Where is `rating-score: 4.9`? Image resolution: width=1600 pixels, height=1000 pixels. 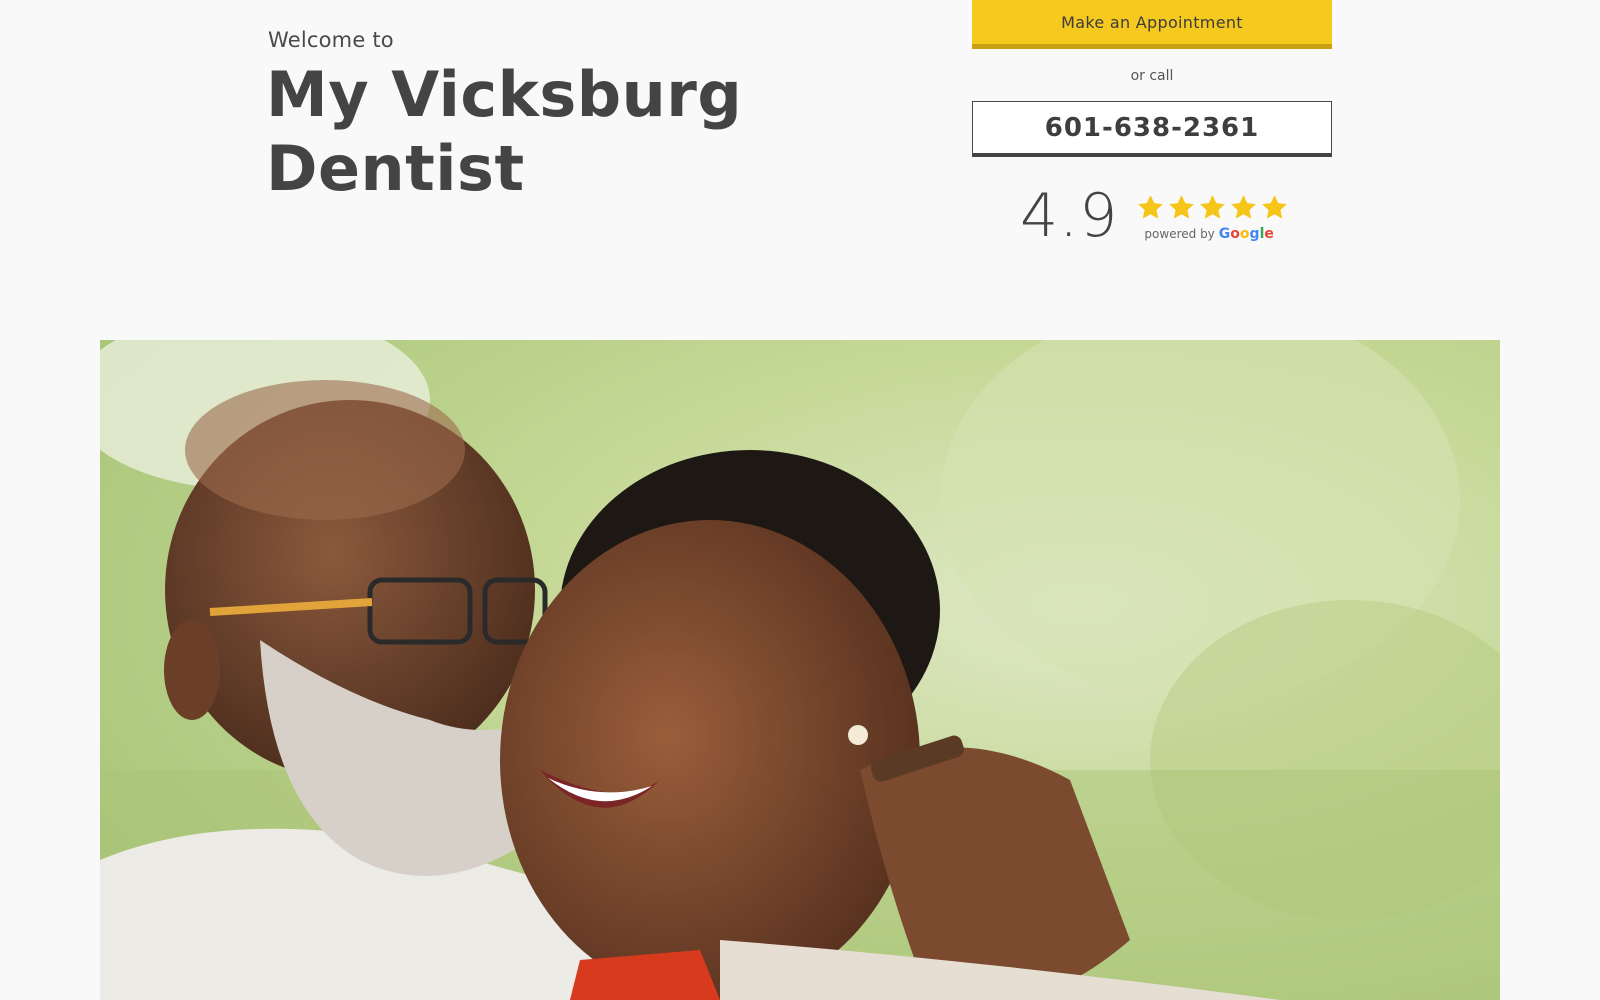
rating-score: 4.9 is located at coordinates (1069, 216).